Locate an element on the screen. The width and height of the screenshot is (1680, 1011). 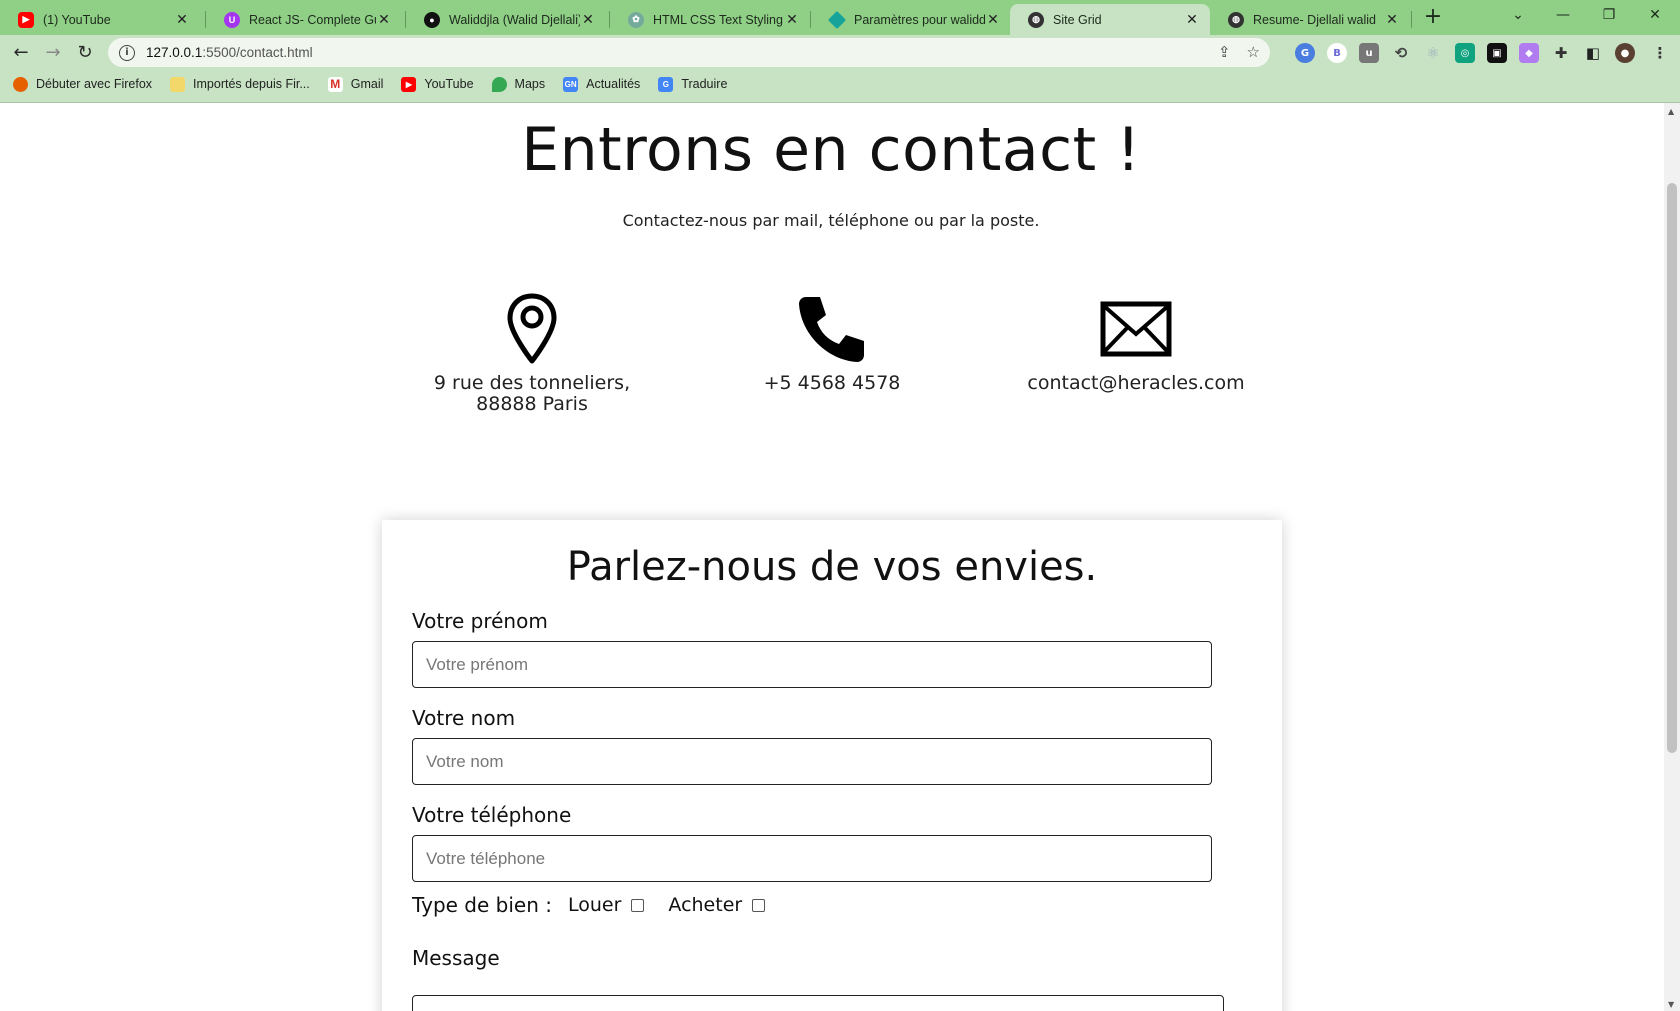
bookmark-translate: G Traduire is located at coordinates (692, 84).